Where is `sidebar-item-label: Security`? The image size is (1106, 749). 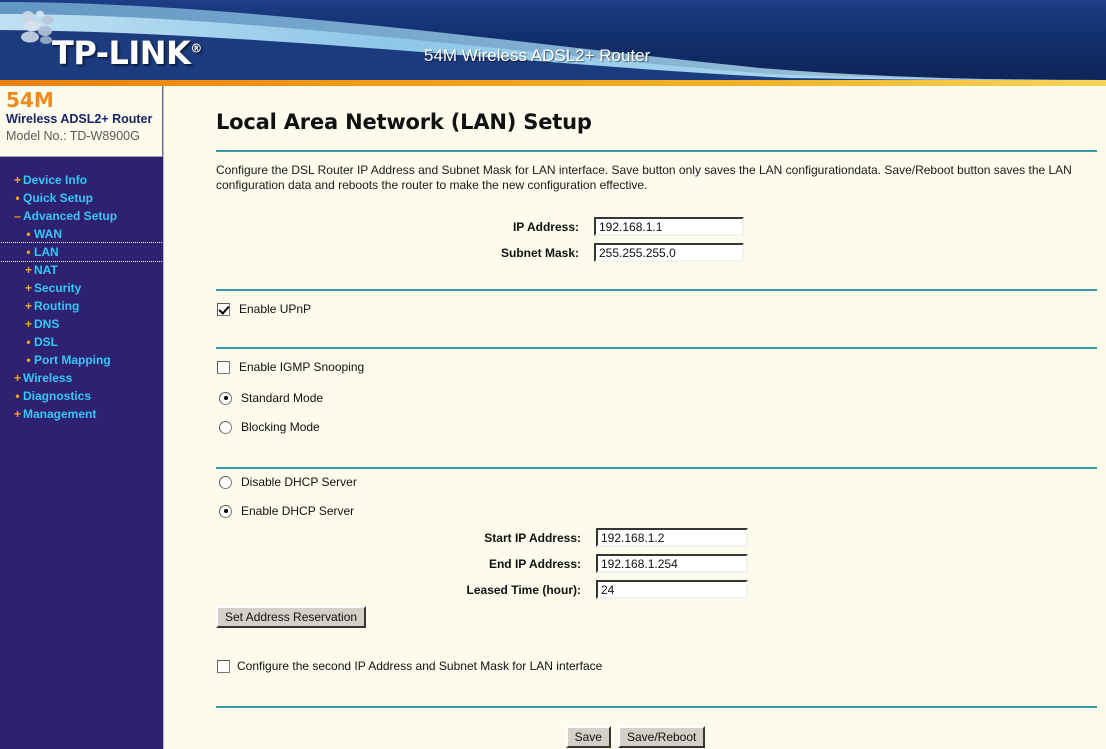 sidebar-item-label: Security is located at coordinates (58, 288).